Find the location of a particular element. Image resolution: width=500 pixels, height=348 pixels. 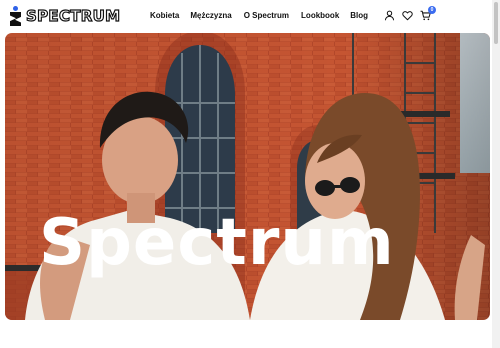

user-icon is located at coordinates (389, 15).